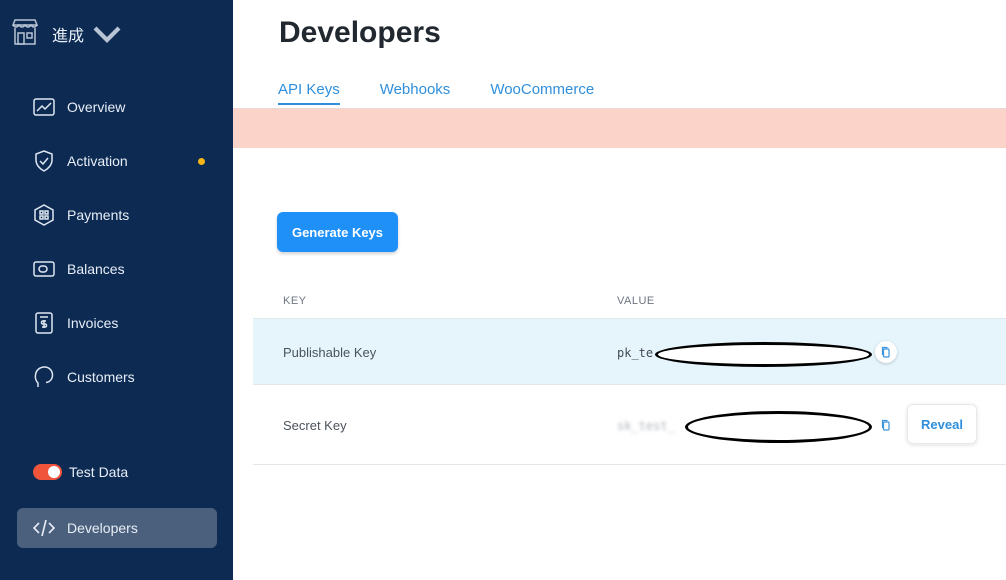 The height and width of the screenshot is (580, 1006). What do you see at coordinates (635, 353) in the screenshot?
I see `key-value: pk_te` at bounding box center [635, 353].